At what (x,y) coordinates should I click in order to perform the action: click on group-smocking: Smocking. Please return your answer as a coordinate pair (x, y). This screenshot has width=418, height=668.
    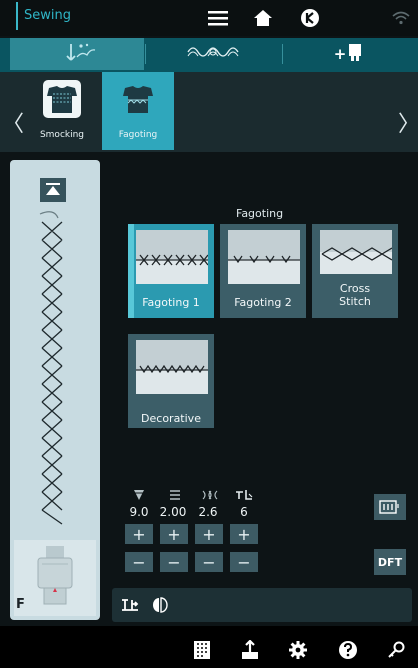
    Looking at the image, I should click on (62, 111).